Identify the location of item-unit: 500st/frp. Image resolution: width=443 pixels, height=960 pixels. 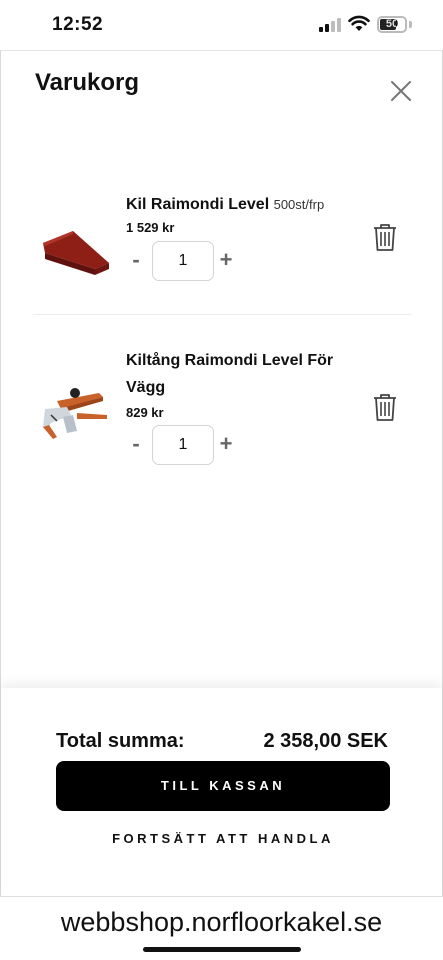
(299, 204).